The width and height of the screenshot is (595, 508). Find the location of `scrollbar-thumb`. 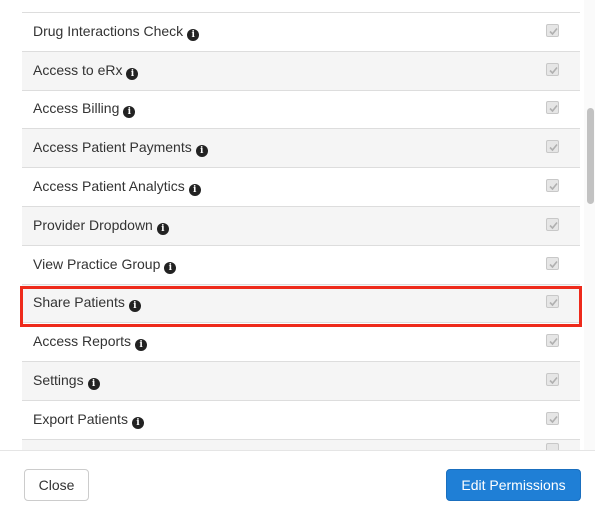

scrollbar-thumb is located at coordinates (590, 156).